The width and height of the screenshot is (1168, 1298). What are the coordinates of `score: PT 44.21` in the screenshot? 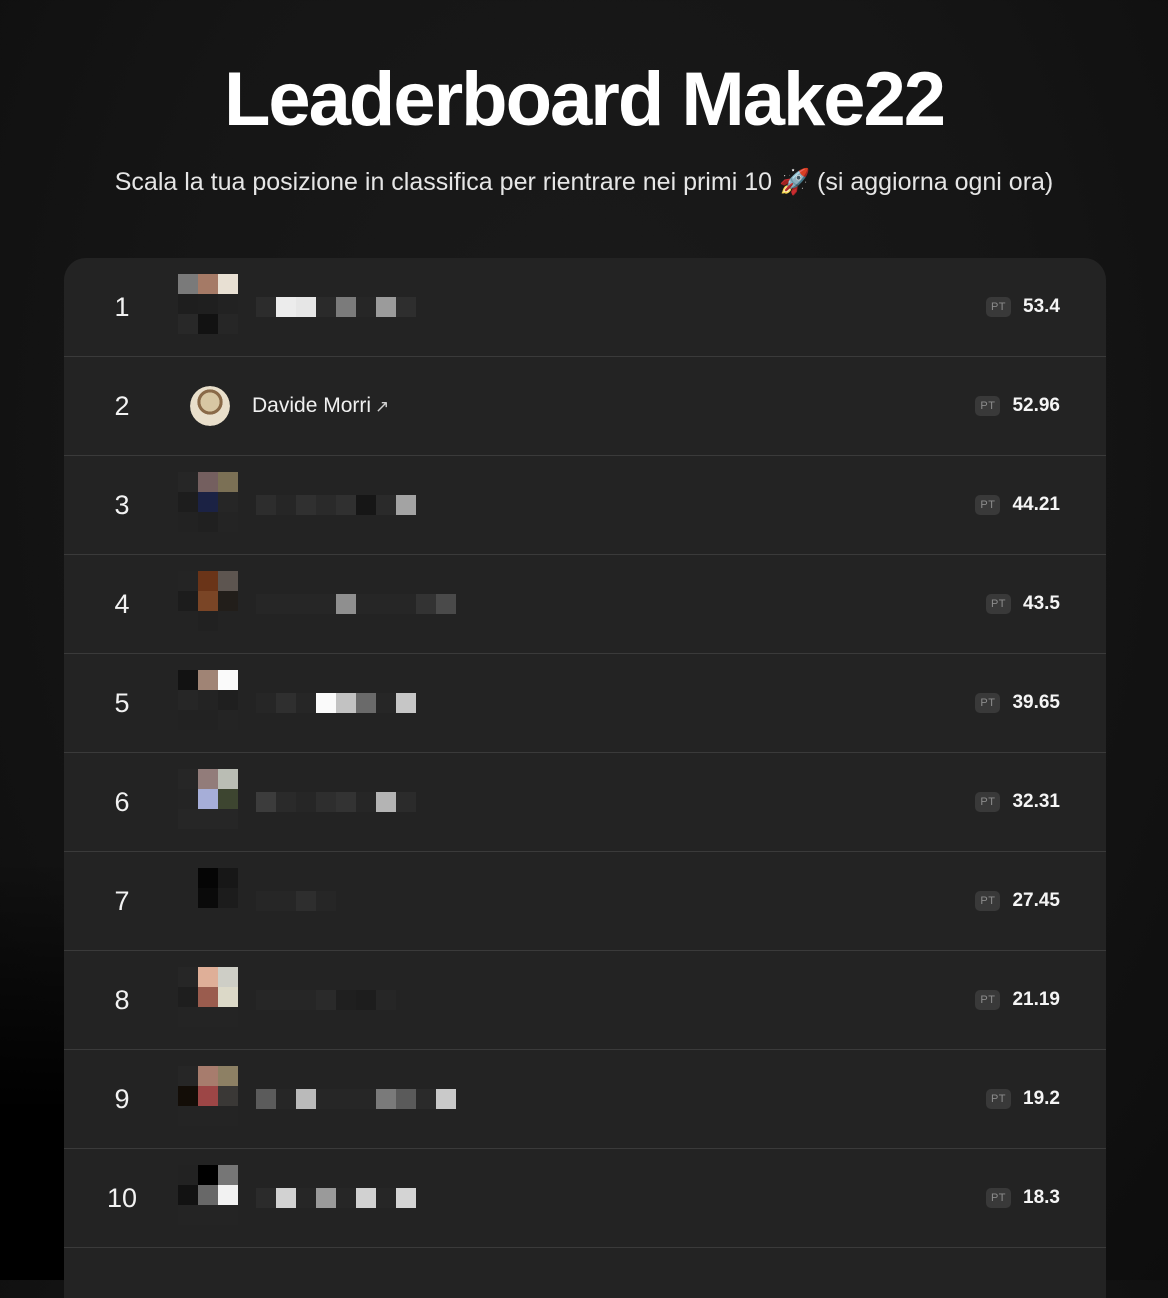 It's located at (1017, 505).